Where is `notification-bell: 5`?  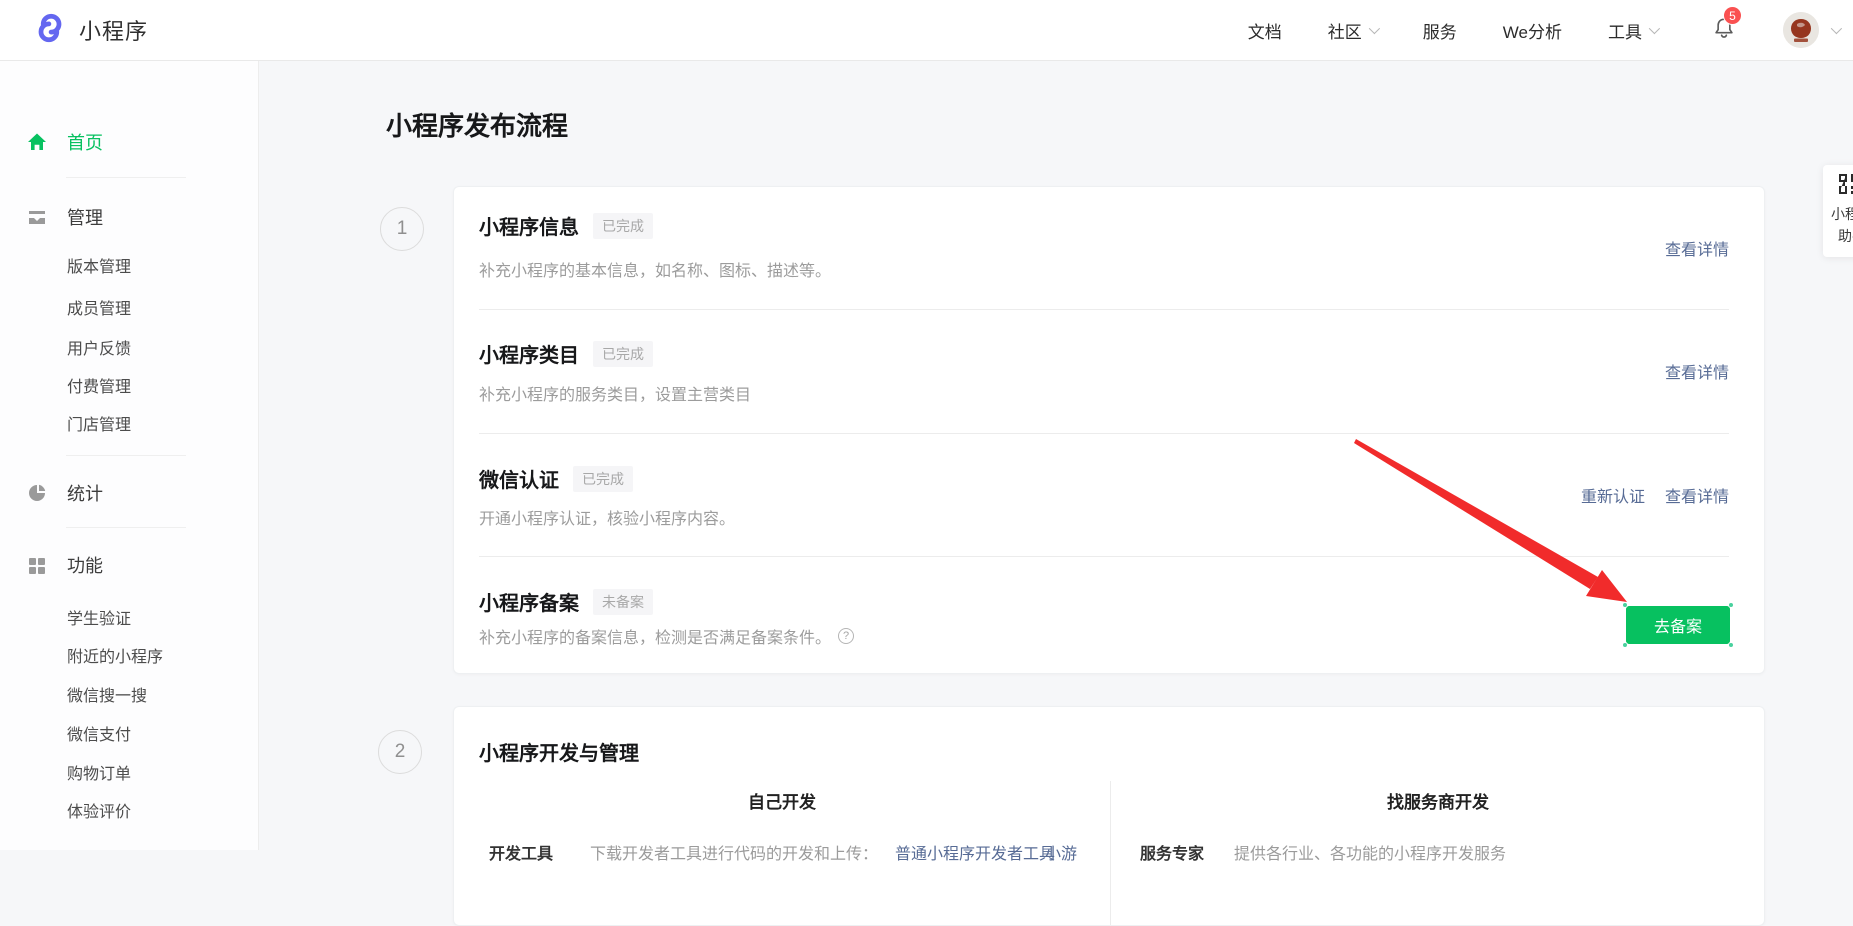 notification-bell: 5 is located at coordinates (1726, 25).